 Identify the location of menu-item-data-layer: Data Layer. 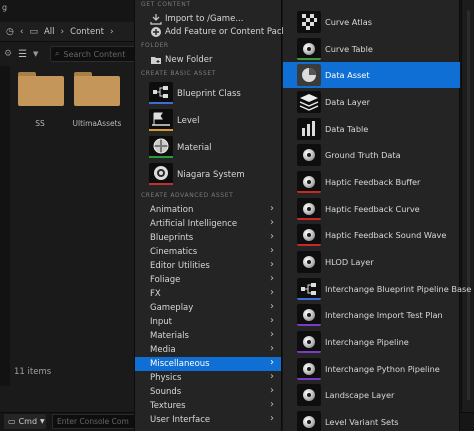
(371, 102).